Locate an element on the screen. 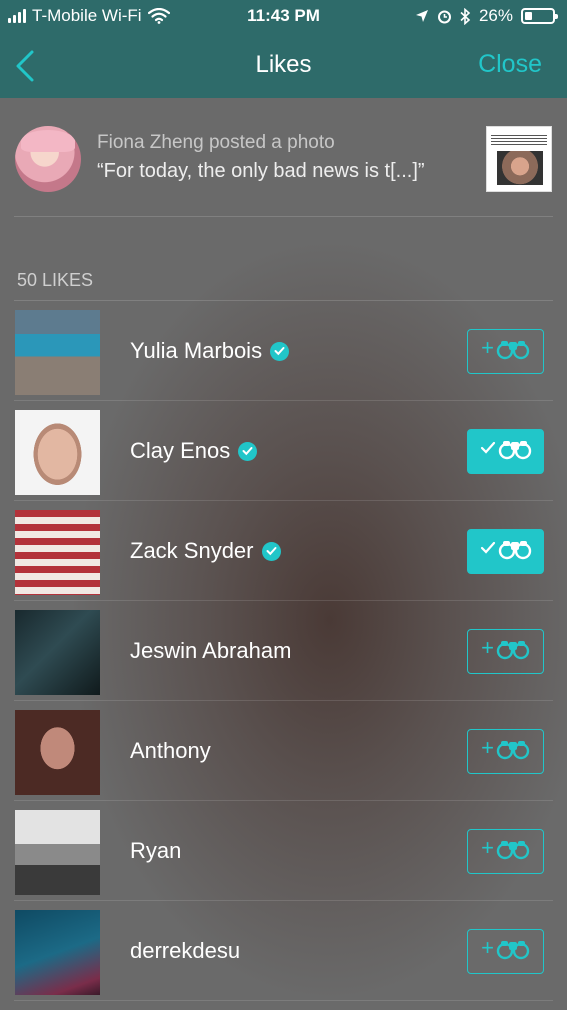  user-name-row: Yulia Marbois is located at coordinates (210, 351).